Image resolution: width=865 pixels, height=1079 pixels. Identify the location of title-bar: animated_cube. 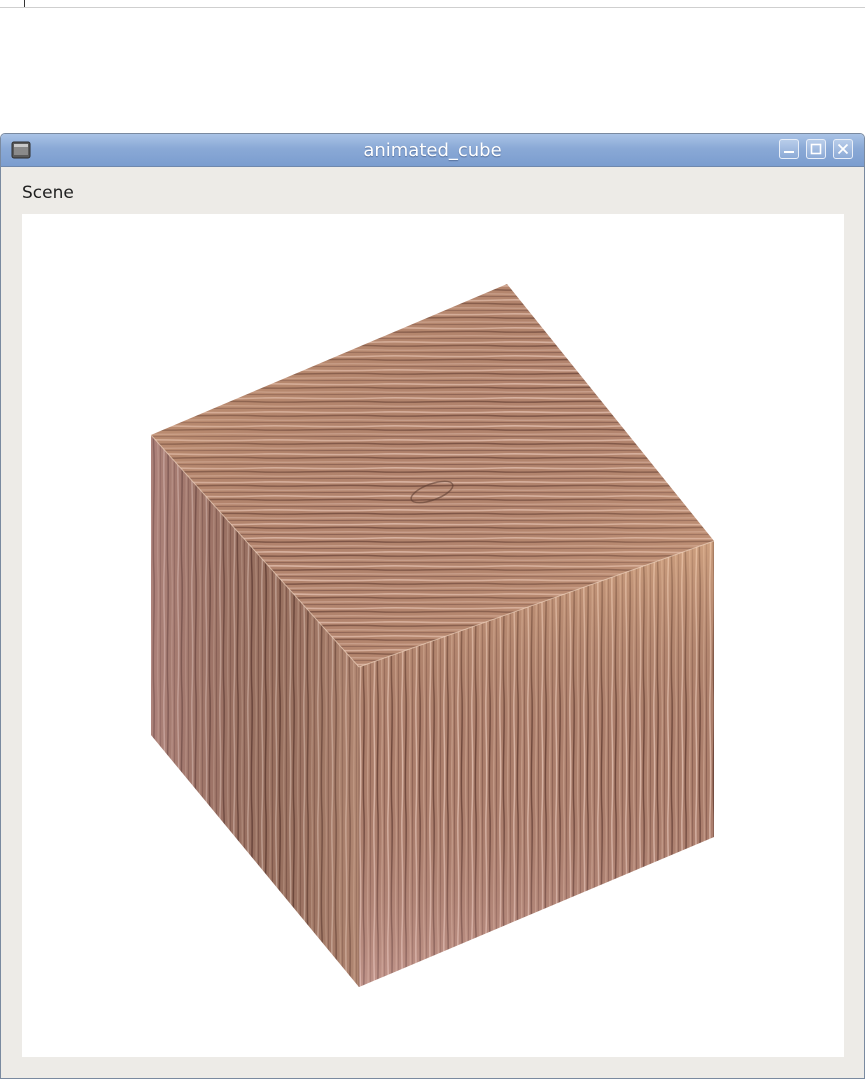
(432, 150).